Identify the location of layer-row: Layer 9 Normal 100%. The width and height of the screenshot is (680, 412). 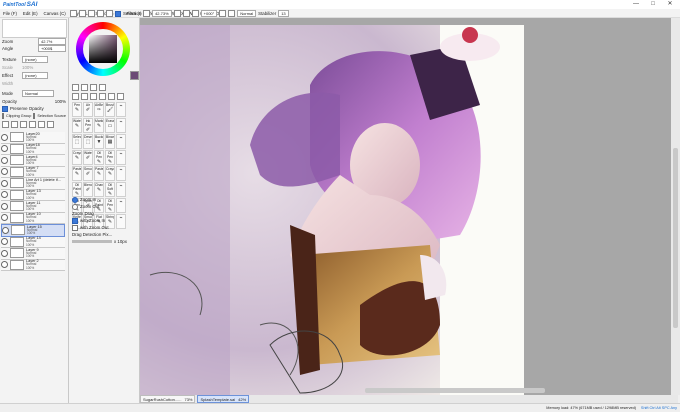
(33, 254).